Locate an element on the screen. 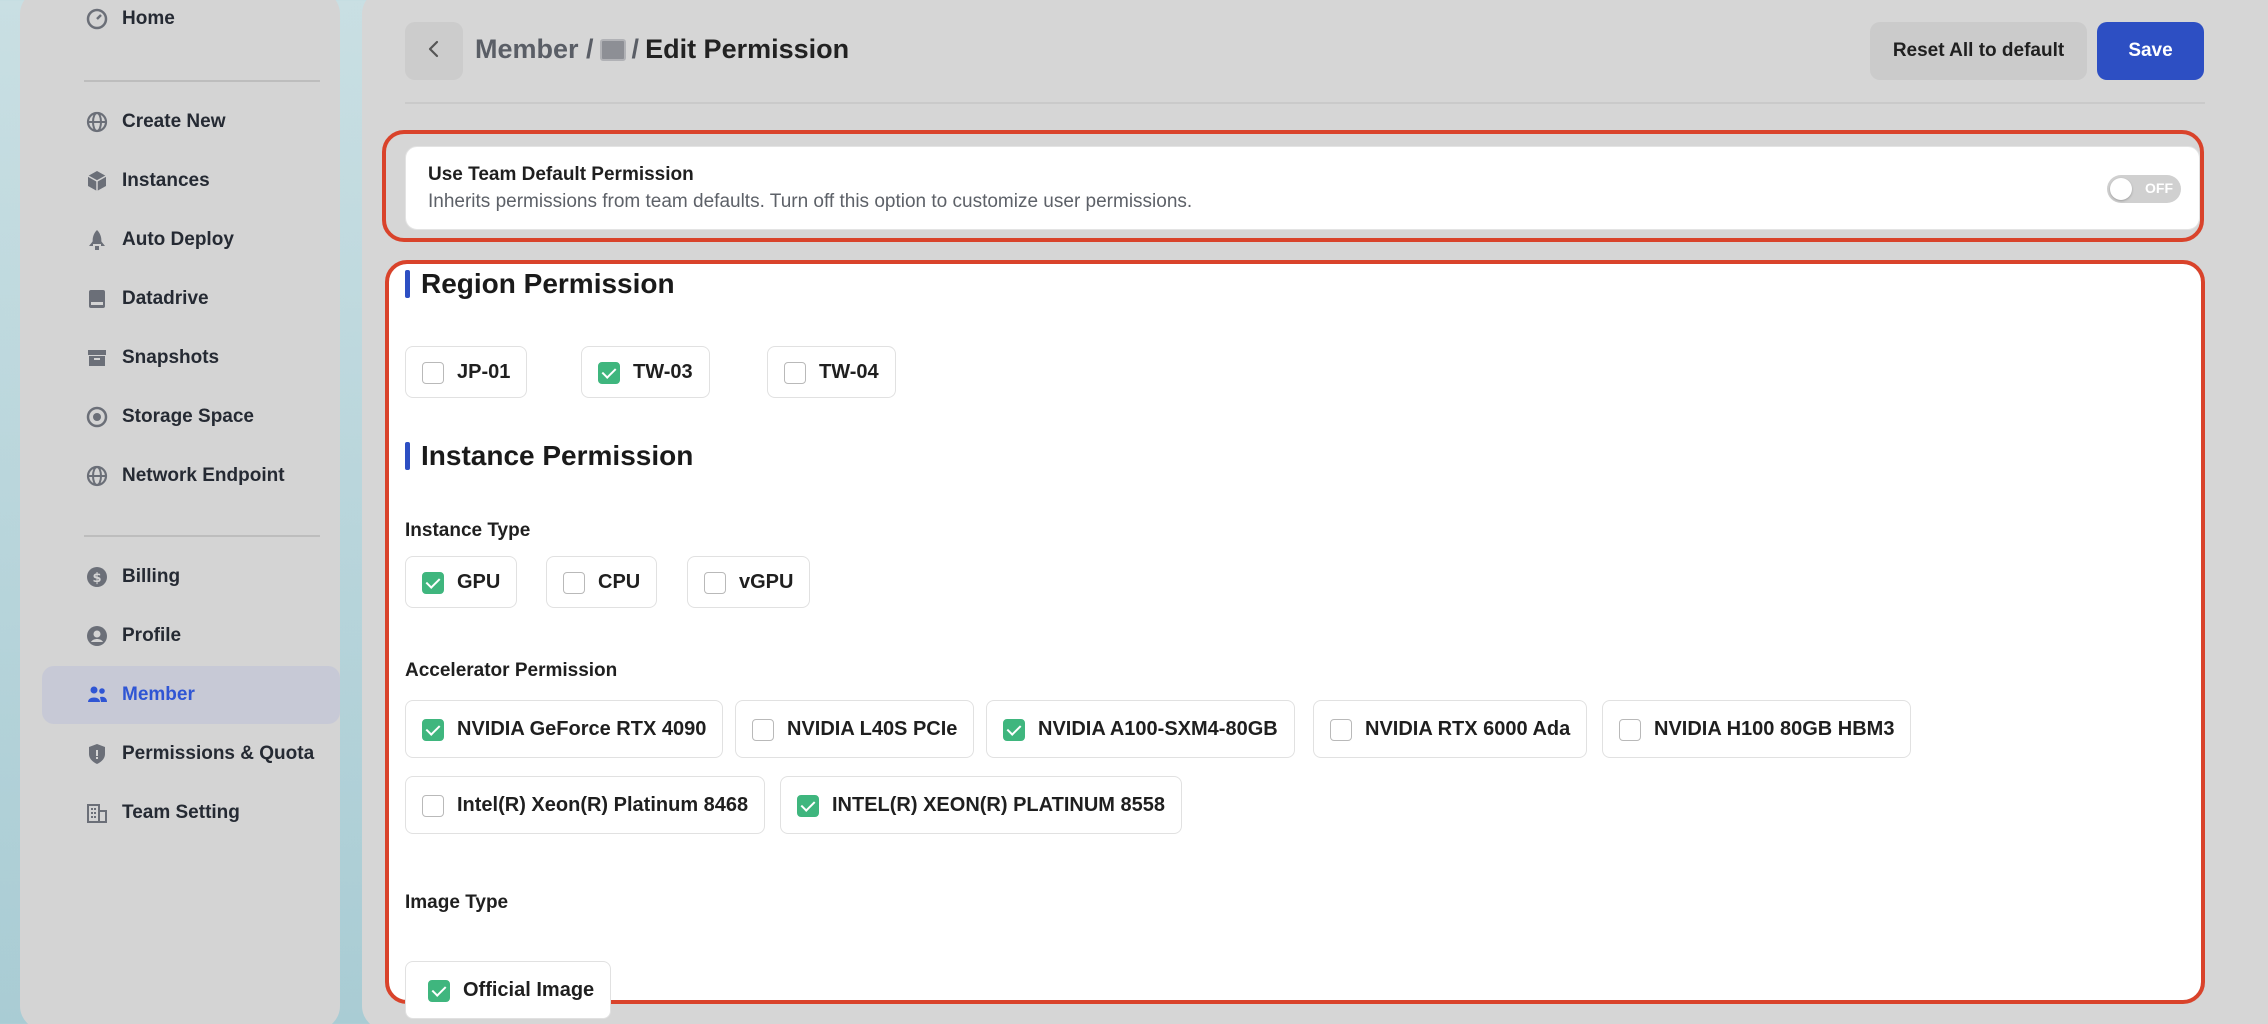 Image resolution: width=2268 pixels, height=1024 pixels. dollar-icon: $ is located at coordinates (97, 577).